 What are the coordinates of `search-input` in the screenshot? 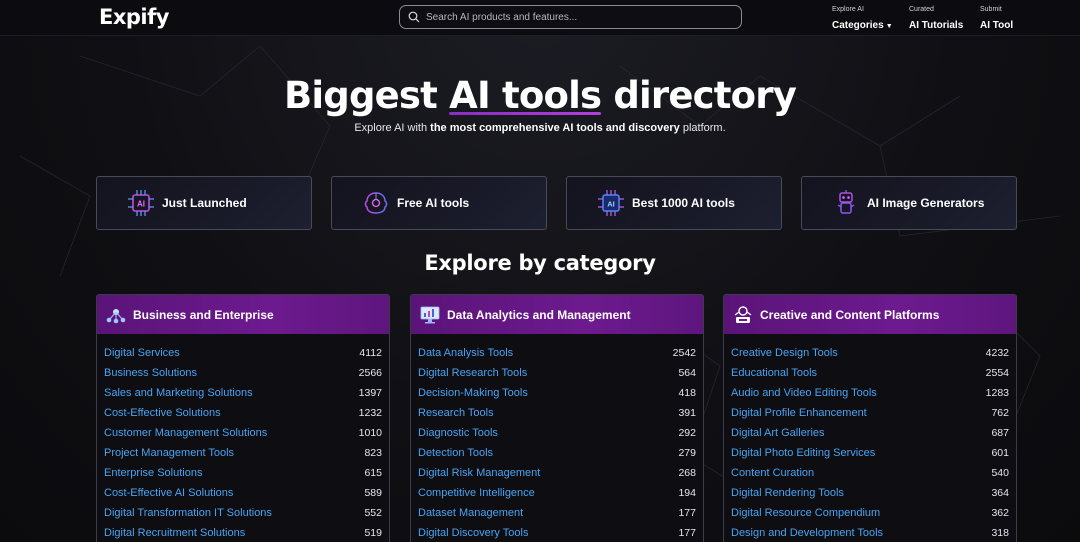 It's located at (576, 17).